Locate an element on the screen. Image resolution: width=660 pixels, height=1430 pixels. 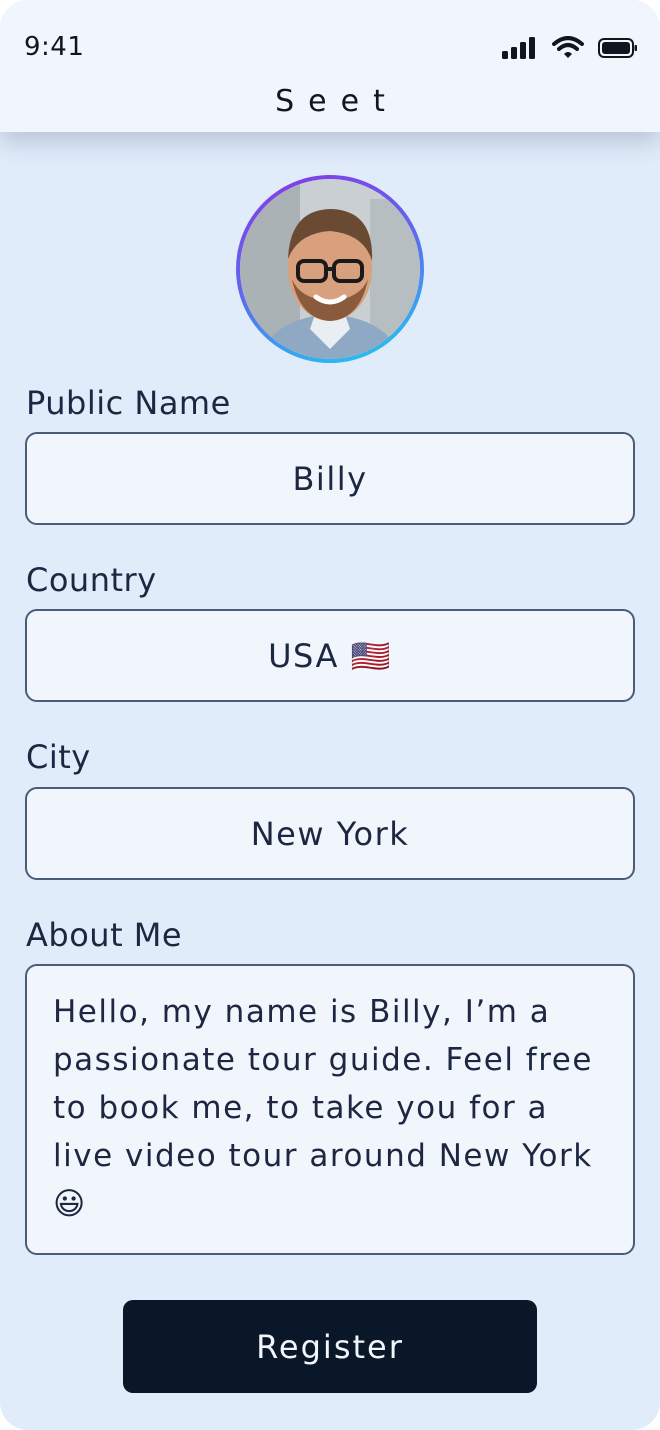
brand-logo: Seet is located at coordinates (337, 101).